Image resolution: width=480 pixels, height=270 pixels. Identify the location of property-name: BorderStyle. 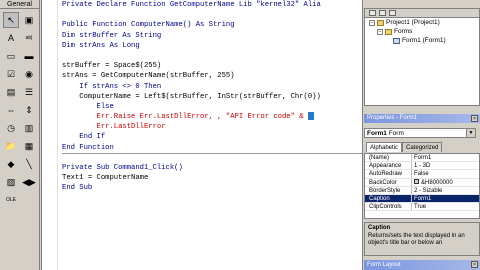
(388, 190).